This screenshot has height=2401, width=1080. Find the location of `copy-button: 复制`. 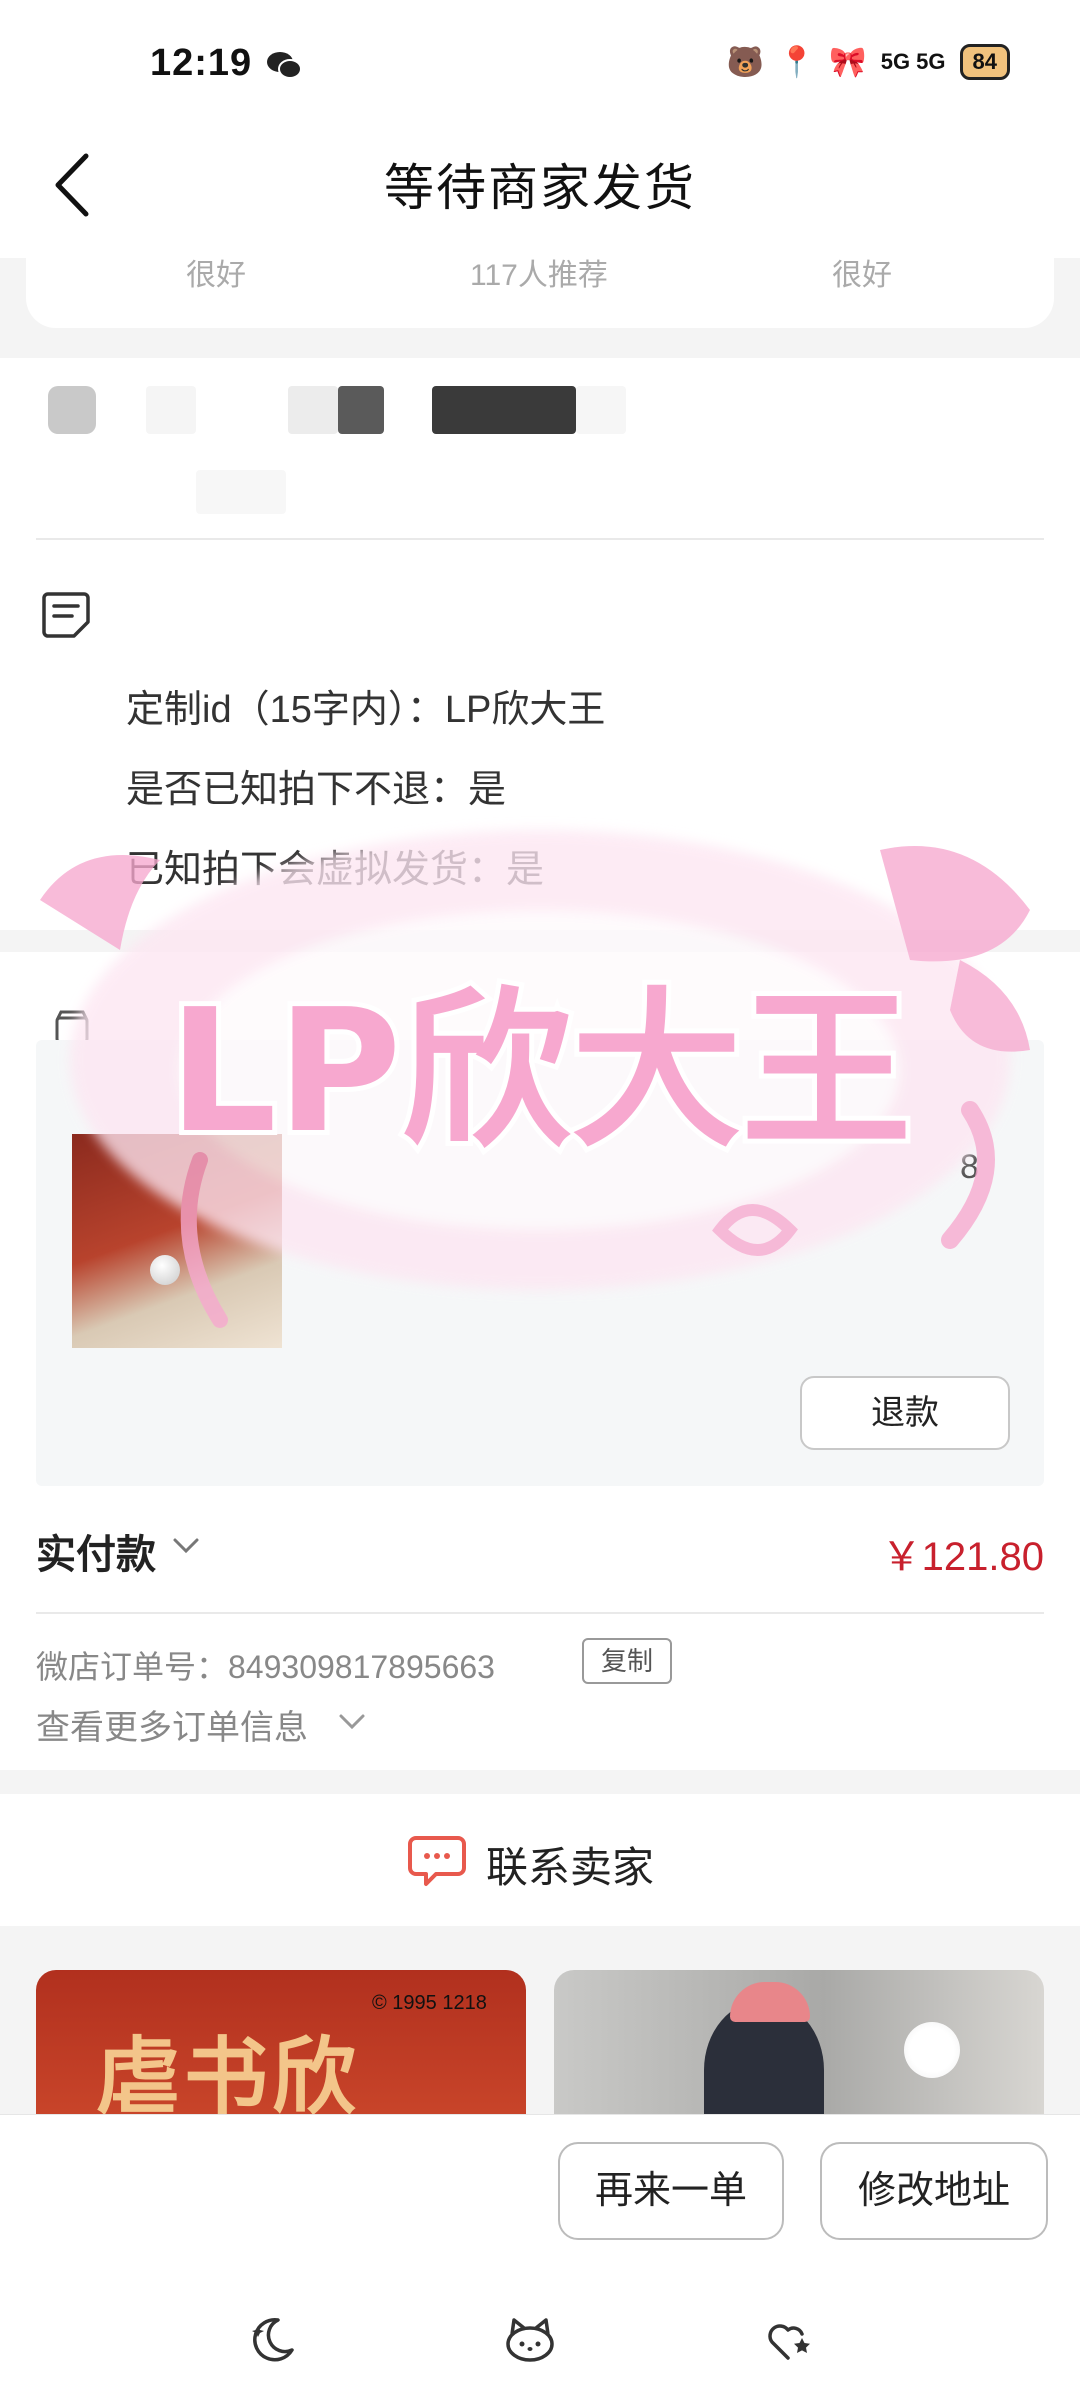

copy-button: 复制 is located at coordinates (627, 1661).